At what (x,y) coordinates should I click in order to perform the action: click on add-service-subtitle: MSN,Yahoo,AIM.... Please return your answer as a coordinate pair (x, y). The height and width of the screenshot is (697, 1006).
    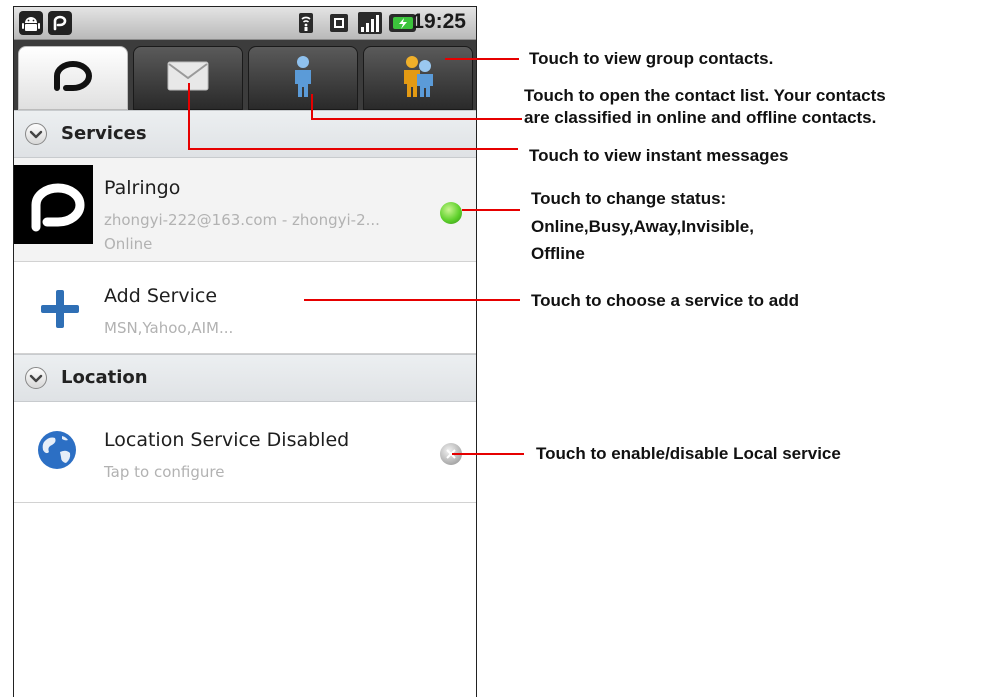
    Looking at the image, I should click on (169, 328).